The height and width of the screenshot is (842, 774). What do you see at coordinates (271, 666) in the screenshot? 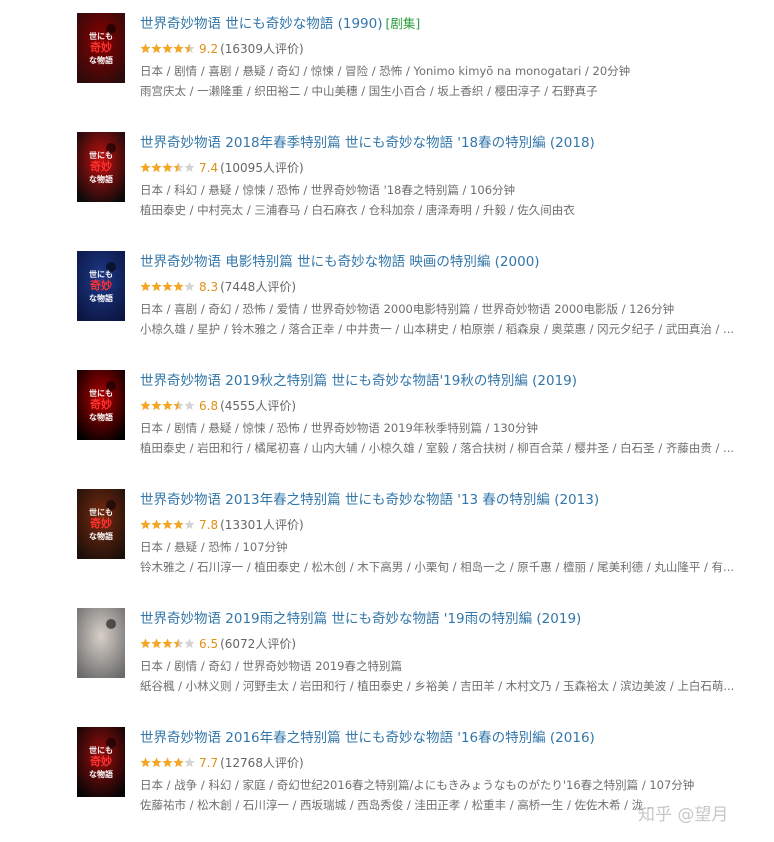
I see `meta-info: 日本 / 剧情 / 奇幻 / 世界奇妙物语 2019春之特别篇` at bounding box center [271, 666].